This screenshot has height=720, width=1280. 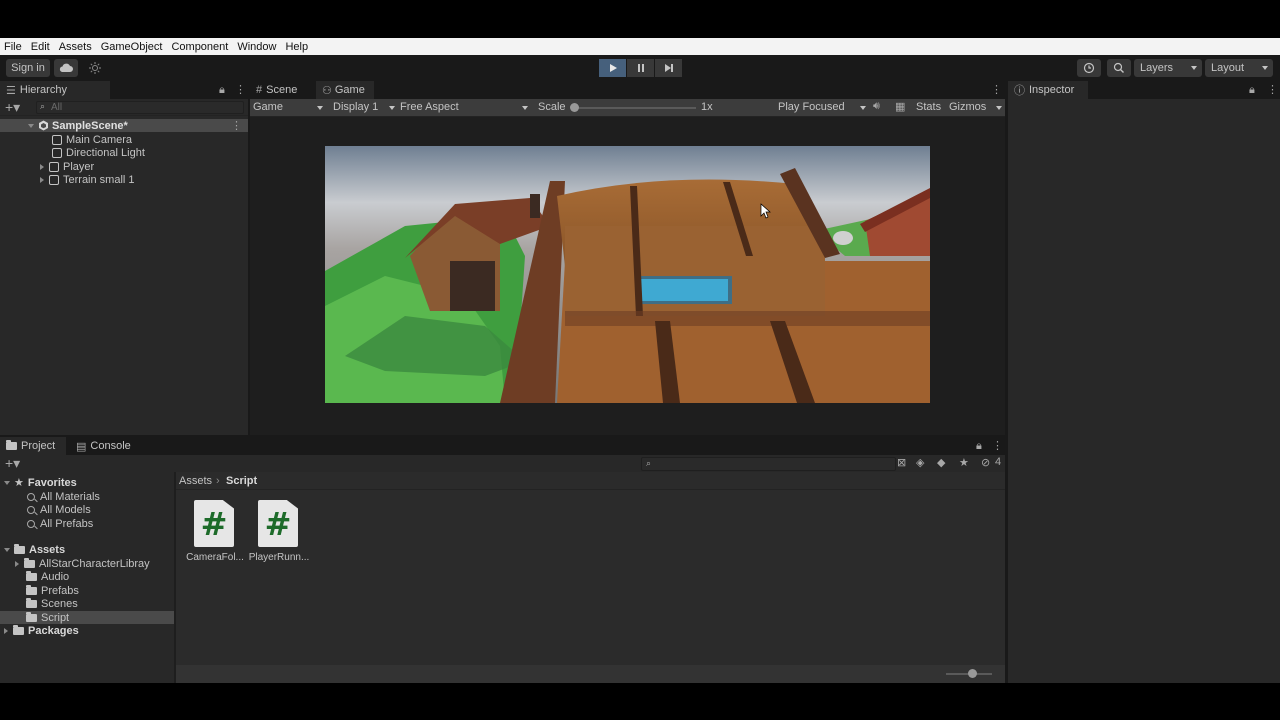 I want to click on favorites-header: ★ Favorites, so click(x=38, y=482).